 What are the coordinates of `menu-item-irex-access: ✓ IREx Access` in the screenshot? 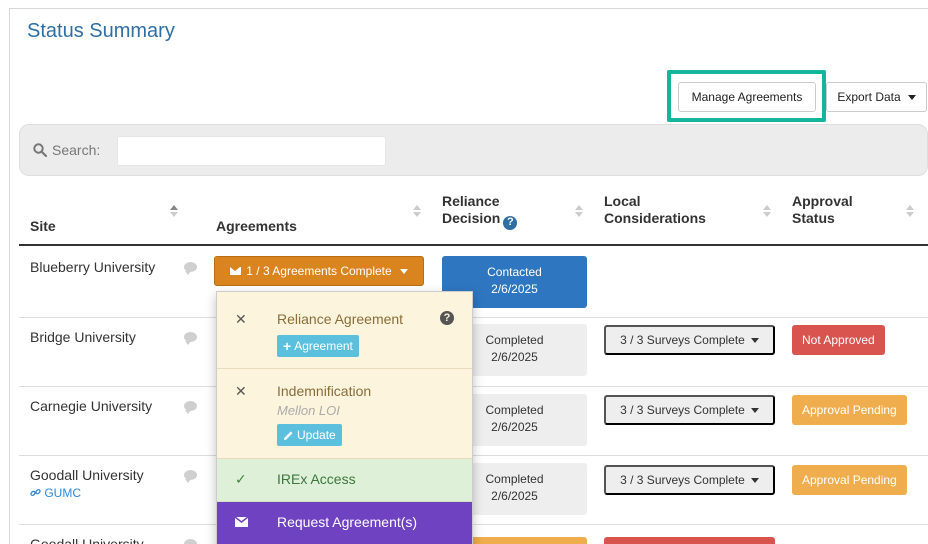 It's located at (344, 480).